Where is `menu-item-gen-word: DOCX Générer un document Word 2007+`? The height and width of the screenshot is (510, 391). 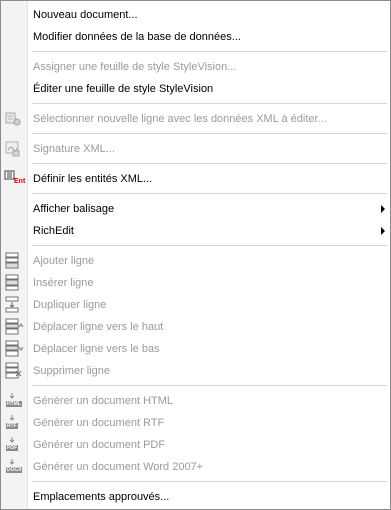
menu-item-gen-word: DOCX Générer un document Word 2007+ is located at coordinates (195, 467).